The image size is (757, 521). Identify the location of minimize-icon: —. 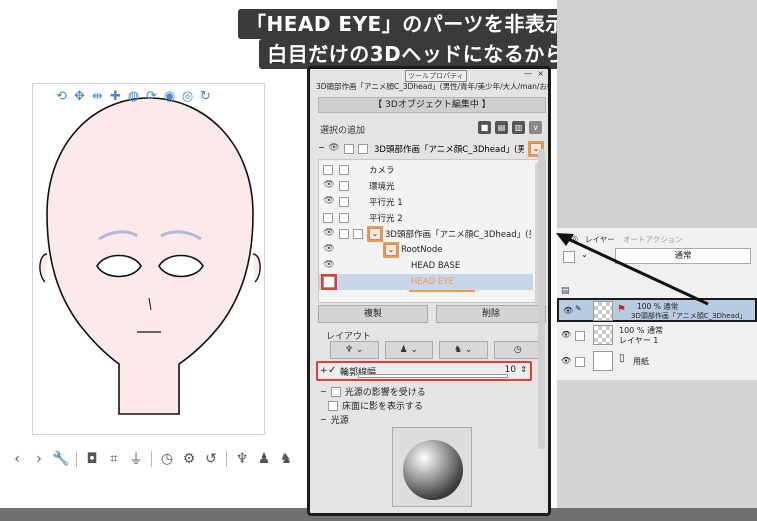
(528, 73).